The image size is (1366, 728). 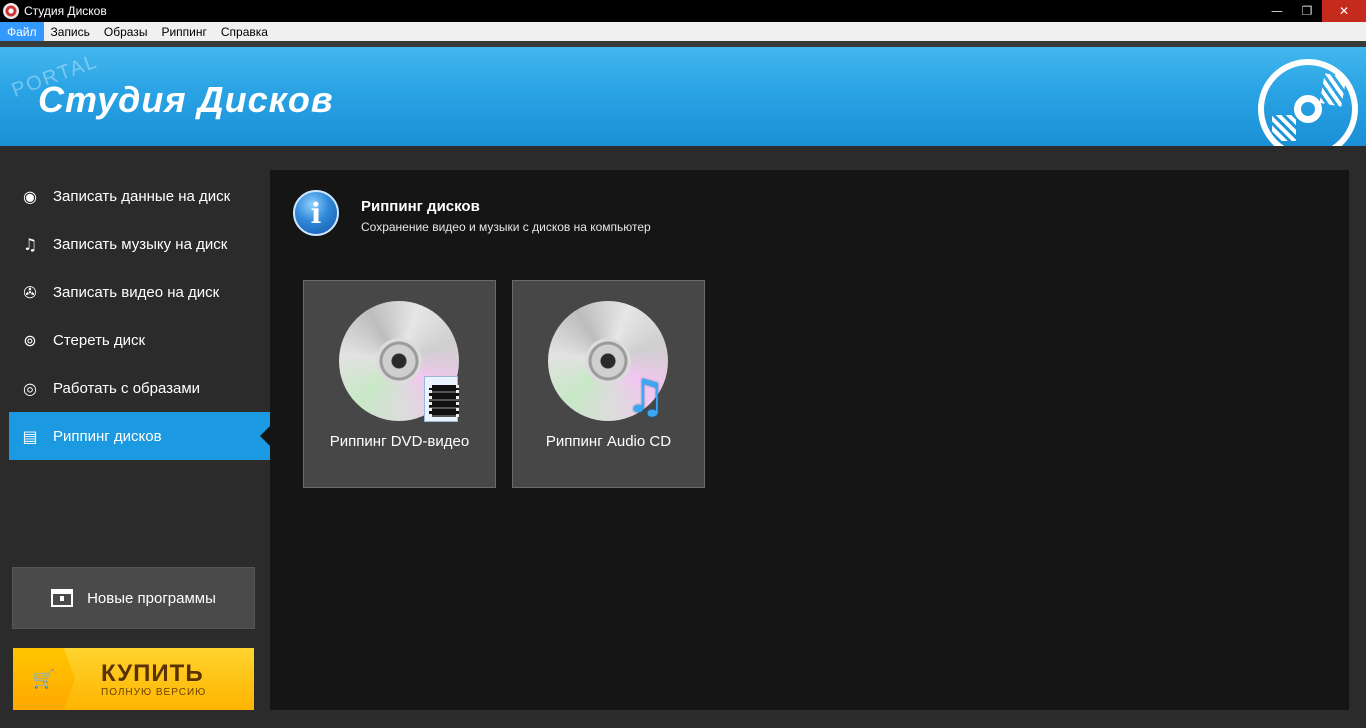 I want to click on erase-disc-icon: ⊚, so click(x=30, y=340).